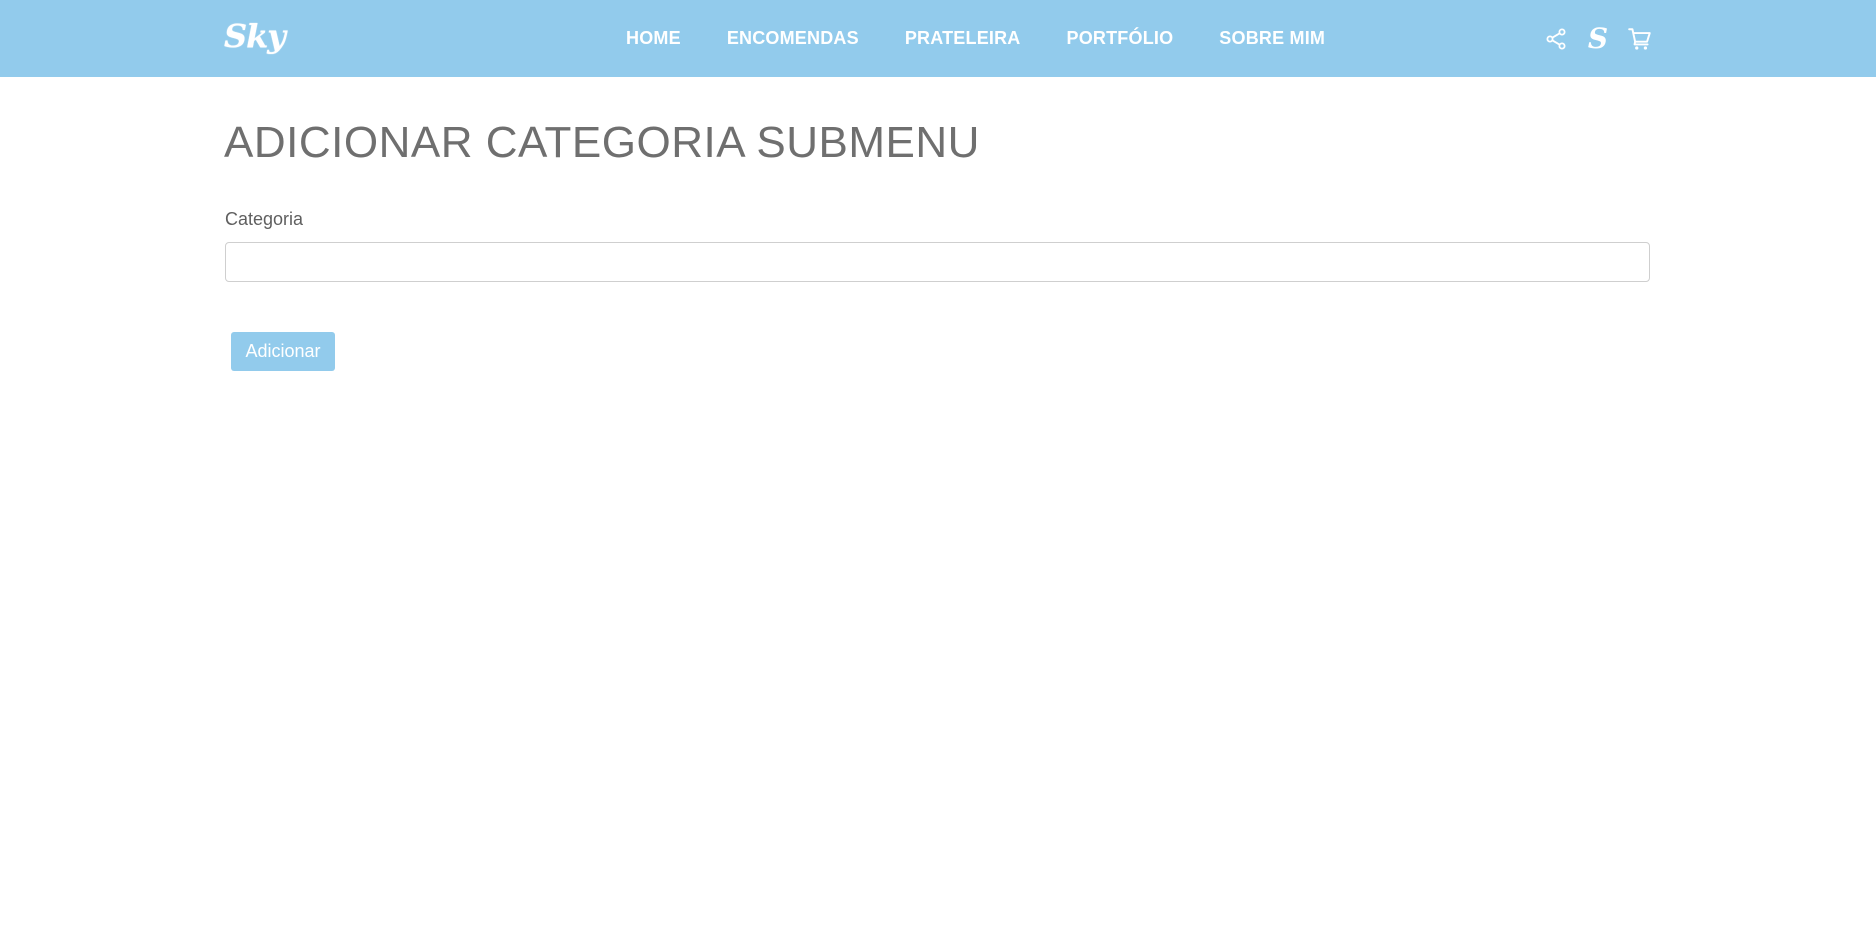 This screenshot has width=1876, height=930. What do you see at coordinates (1120, 38) in the screenshot?
I see `nav-item-portfolio: PORTFÓLIO` at bounding box center [1120, 38].